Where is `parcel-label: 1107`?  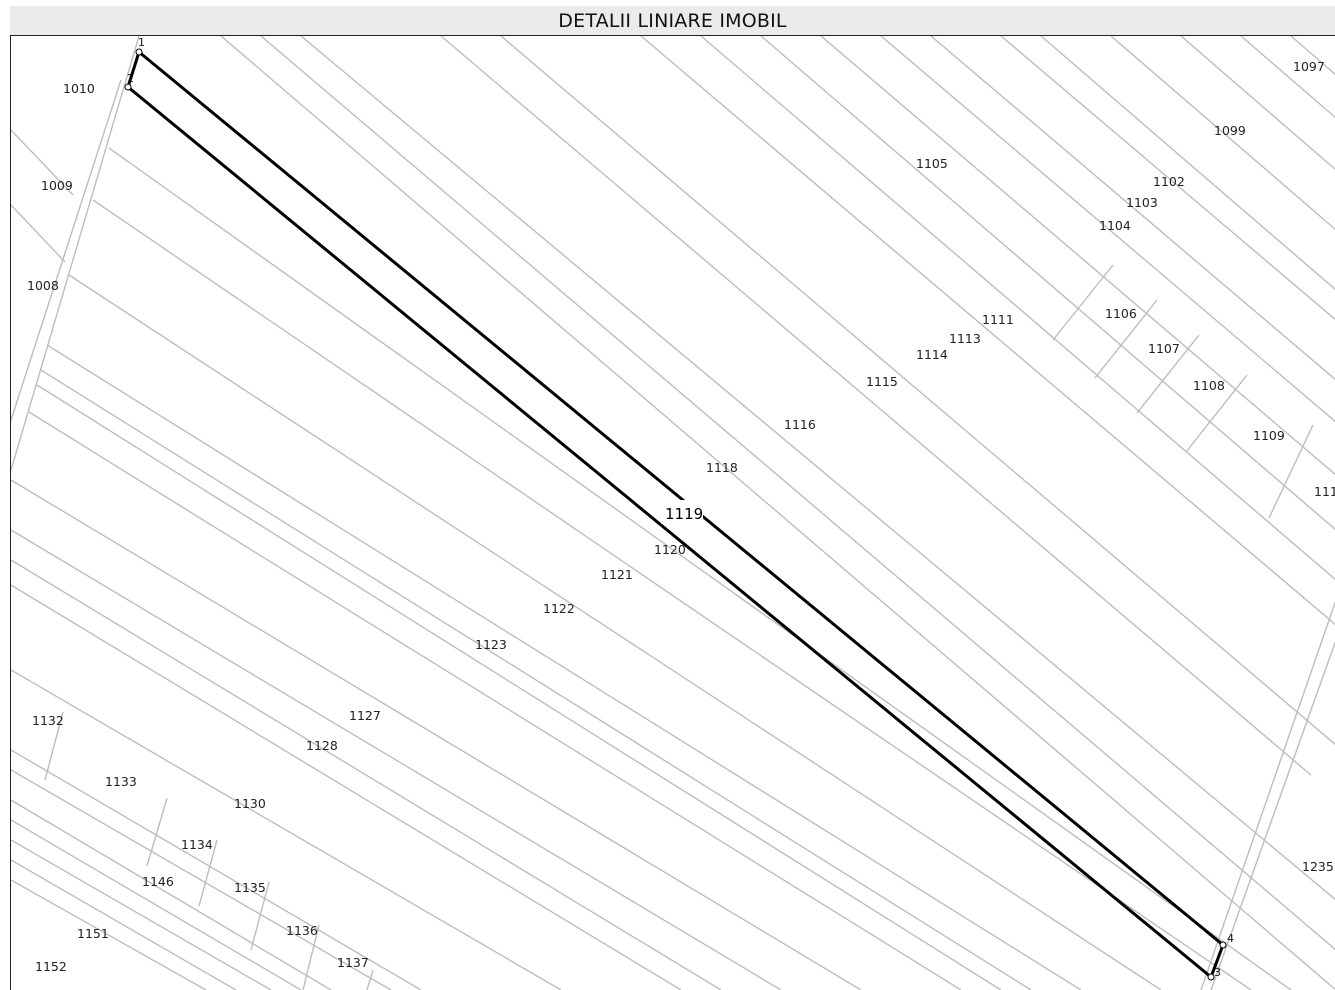 parcel-label: 1107 is located at coordinates (1164, 348).